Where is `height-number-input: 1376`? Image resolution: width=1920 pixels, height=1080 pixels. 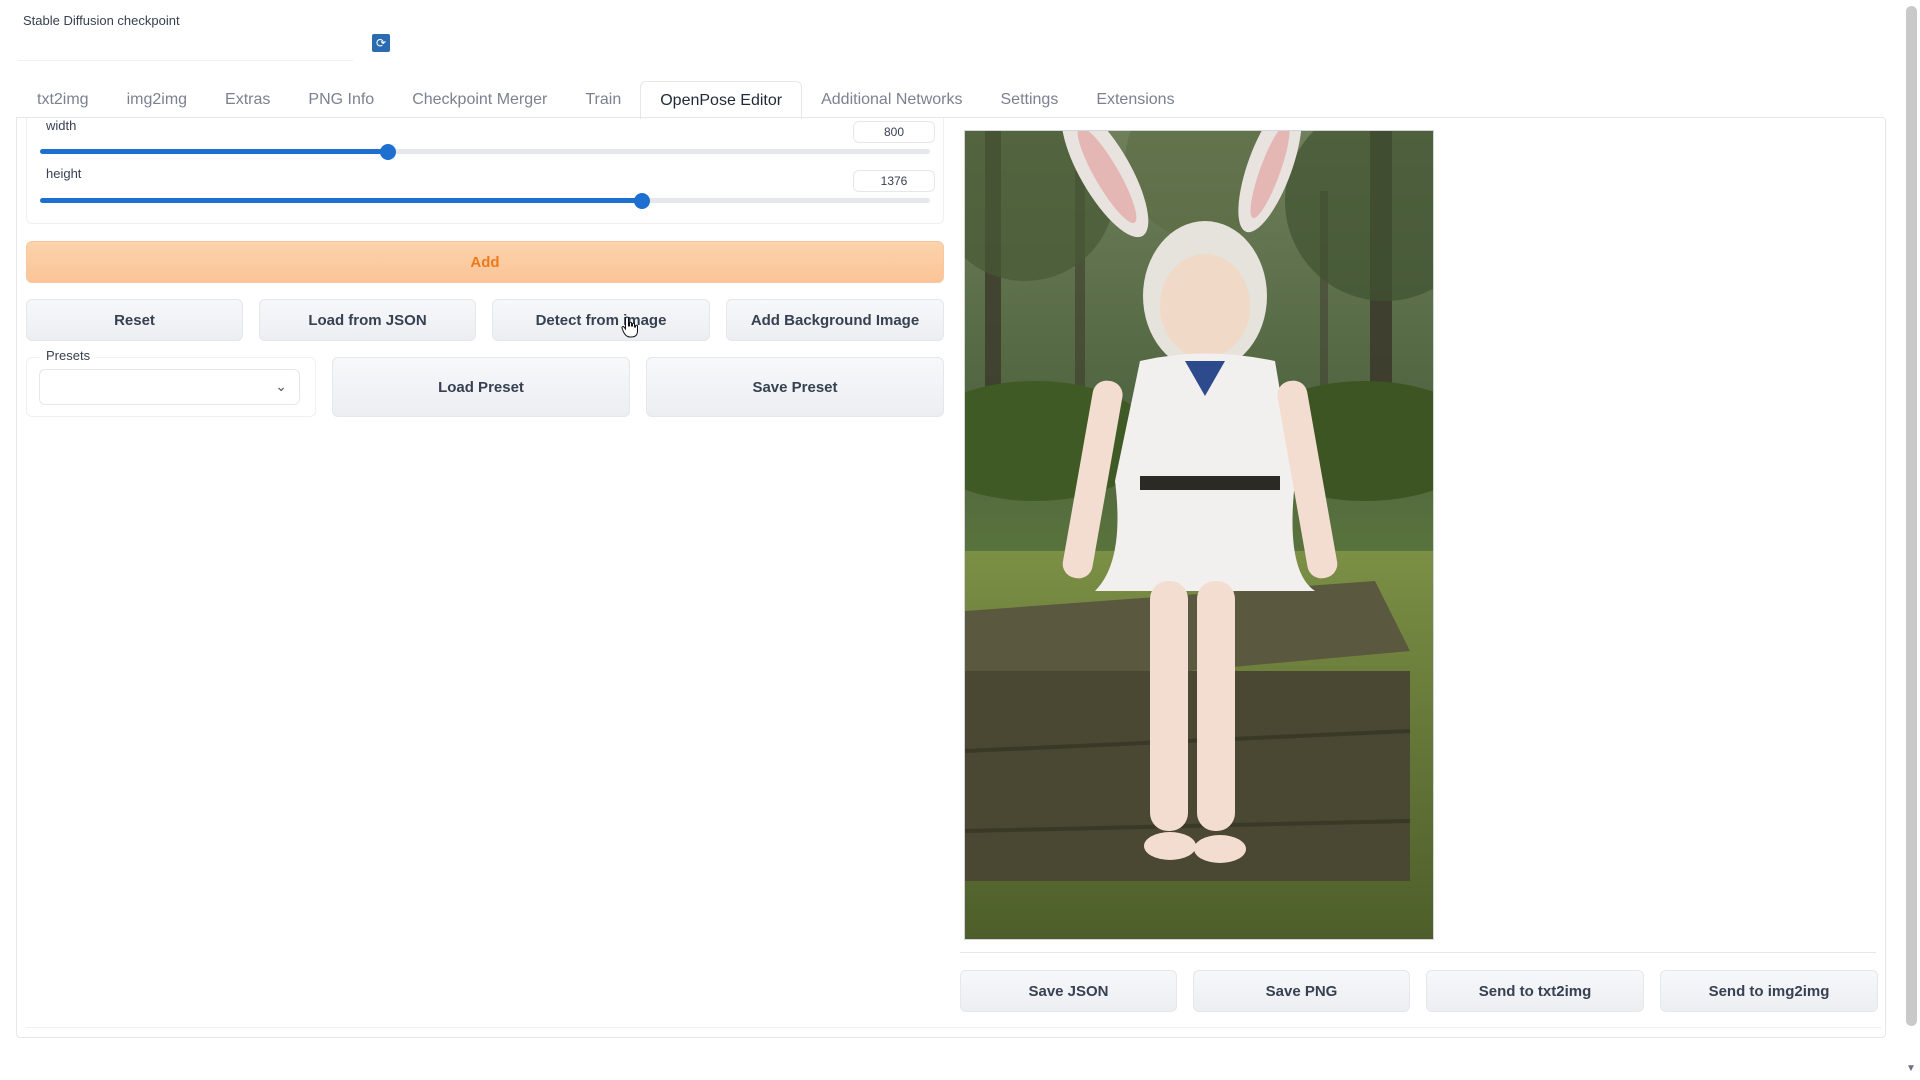
height-number-input: 1376 is located at coordinates (894, 181).